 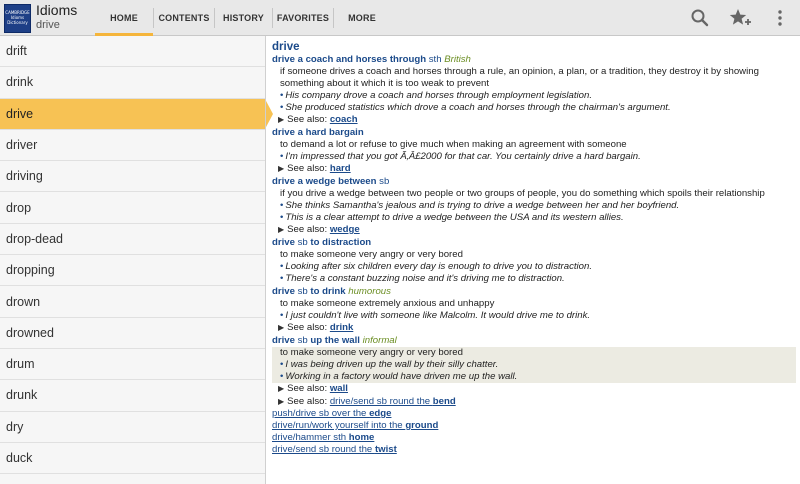 What do you see at coordinates (534, 389) in the screenshot?
I see `see-also: ▶ See also: wall` at bounding box center [534, 389].